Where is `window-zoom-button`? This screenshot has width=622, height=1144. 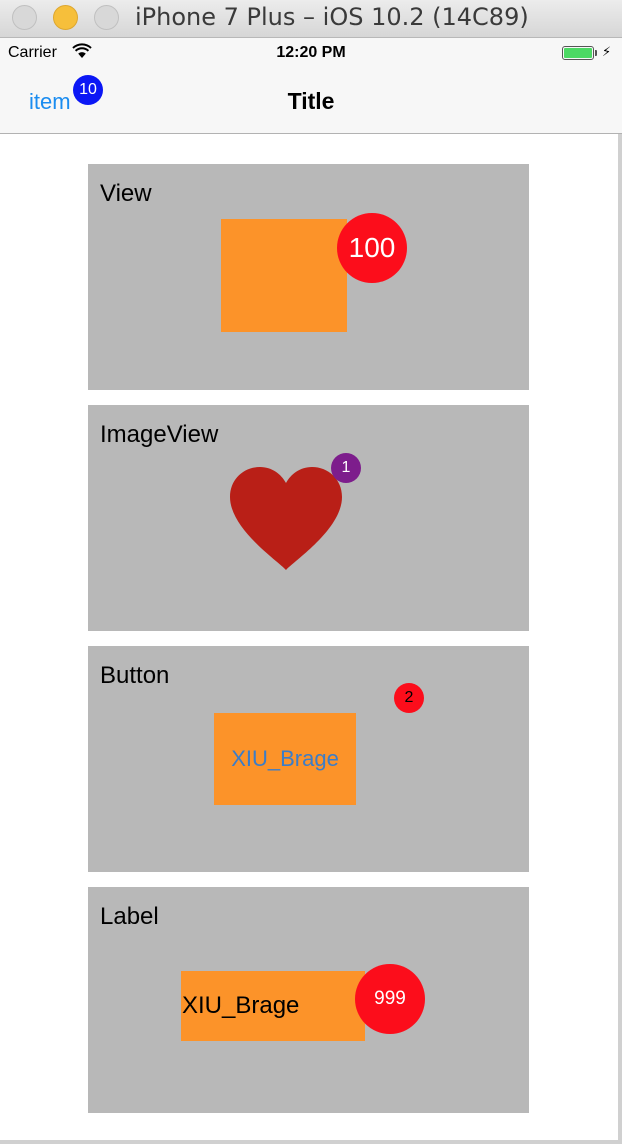 window-zoom-button is located at coordinates (106, 17).